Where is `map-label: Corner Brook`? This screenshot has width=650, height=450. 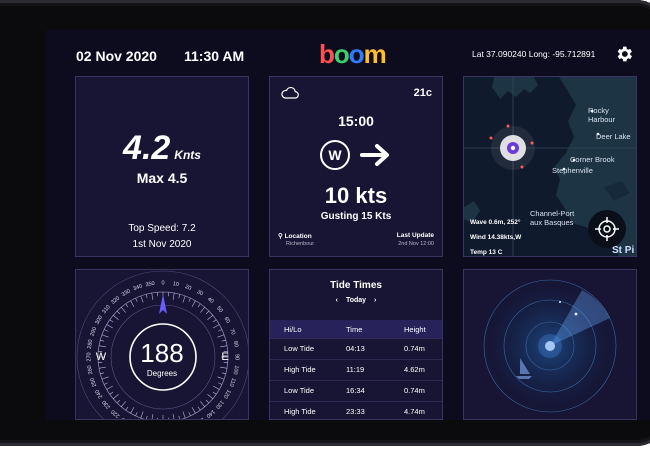
map-label: Corner Brook is located at coordinates (592, 159).